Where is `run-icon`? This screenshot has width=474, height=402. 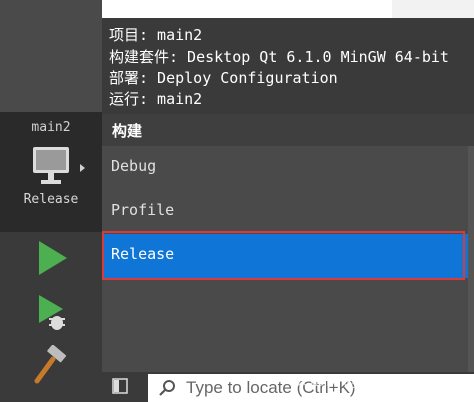
run-icon is located at coordinates (51, 258).